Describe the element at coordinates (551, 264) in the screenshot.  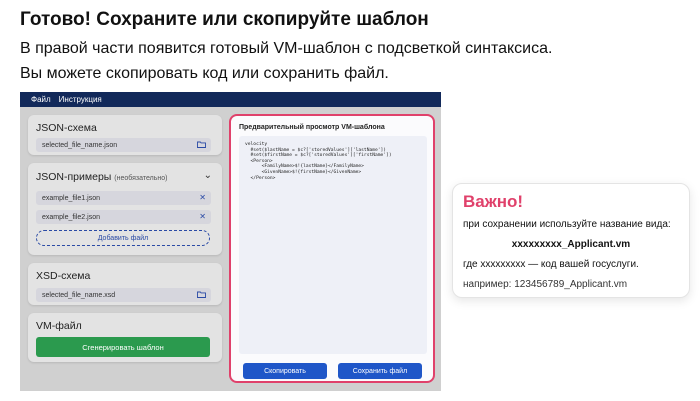
I see `callout-line-3: где xxxxxxxxx — код вашей госуслуги.` at that location.